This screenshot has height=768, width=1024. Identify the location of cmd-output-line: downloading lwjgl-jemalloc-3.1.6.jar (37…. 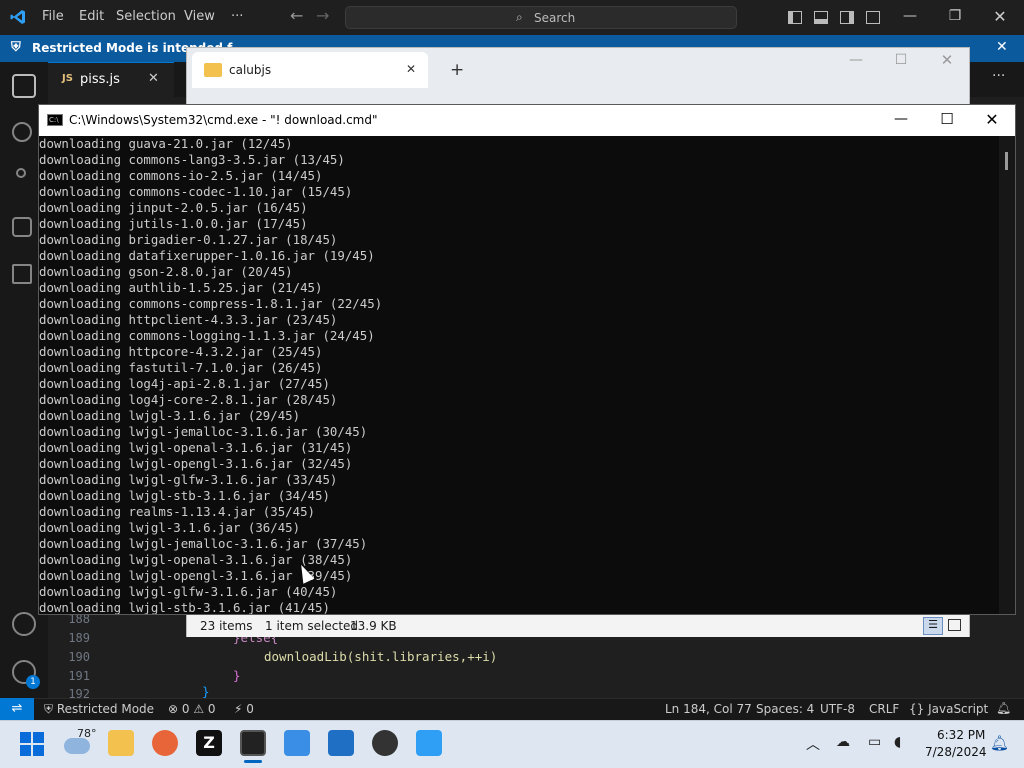
(203, 543).